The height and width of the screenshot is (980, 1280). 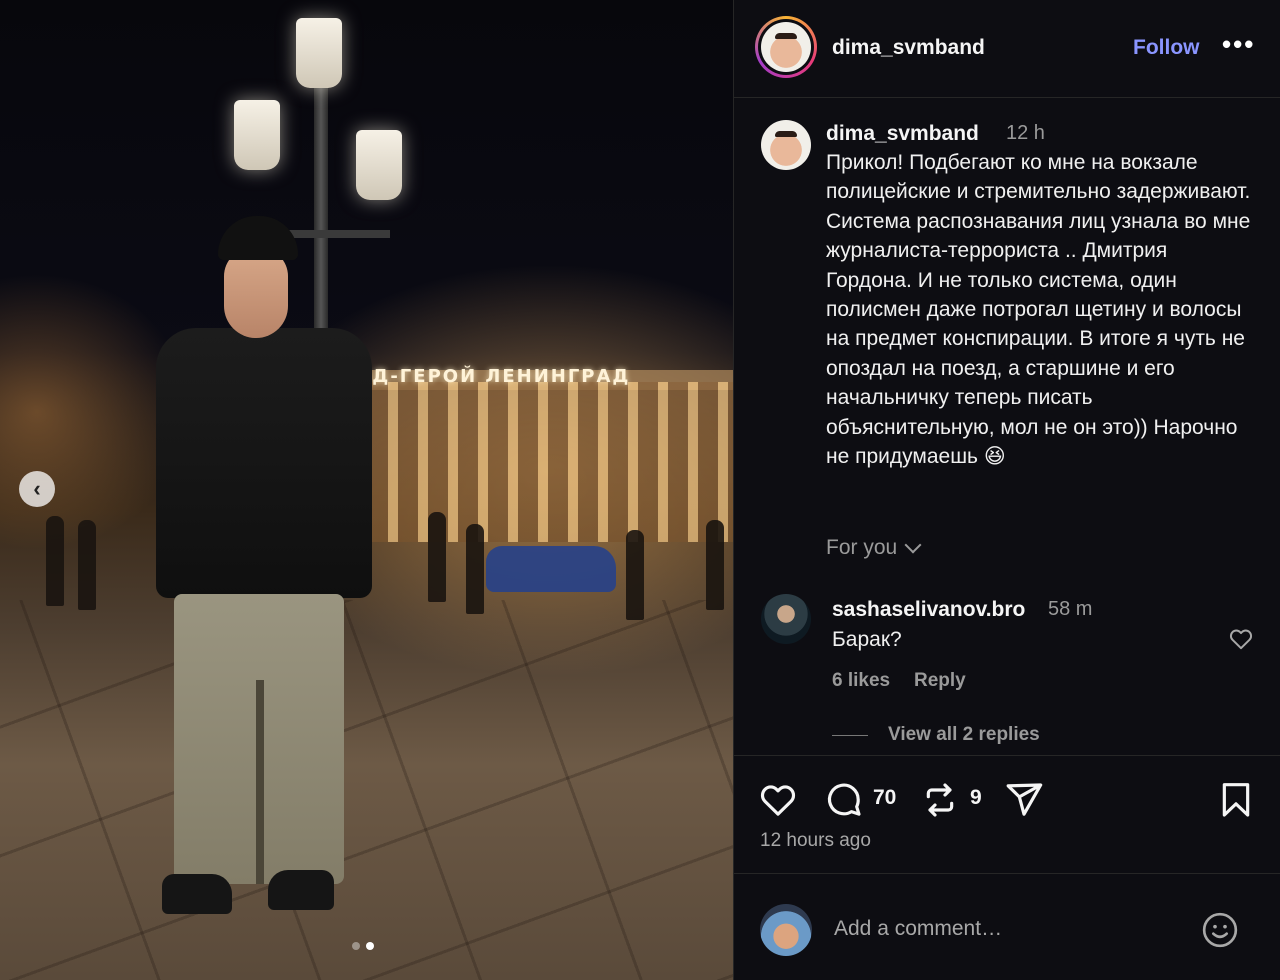 I want to click on caption-time: 12 h, so click(x=1025, y=133).